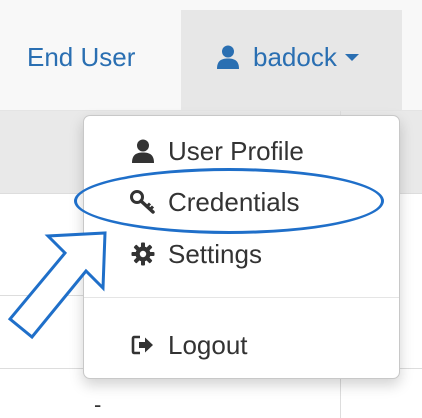  I want to click on menu-item-user-profile: User Profile, so click(217, 151).